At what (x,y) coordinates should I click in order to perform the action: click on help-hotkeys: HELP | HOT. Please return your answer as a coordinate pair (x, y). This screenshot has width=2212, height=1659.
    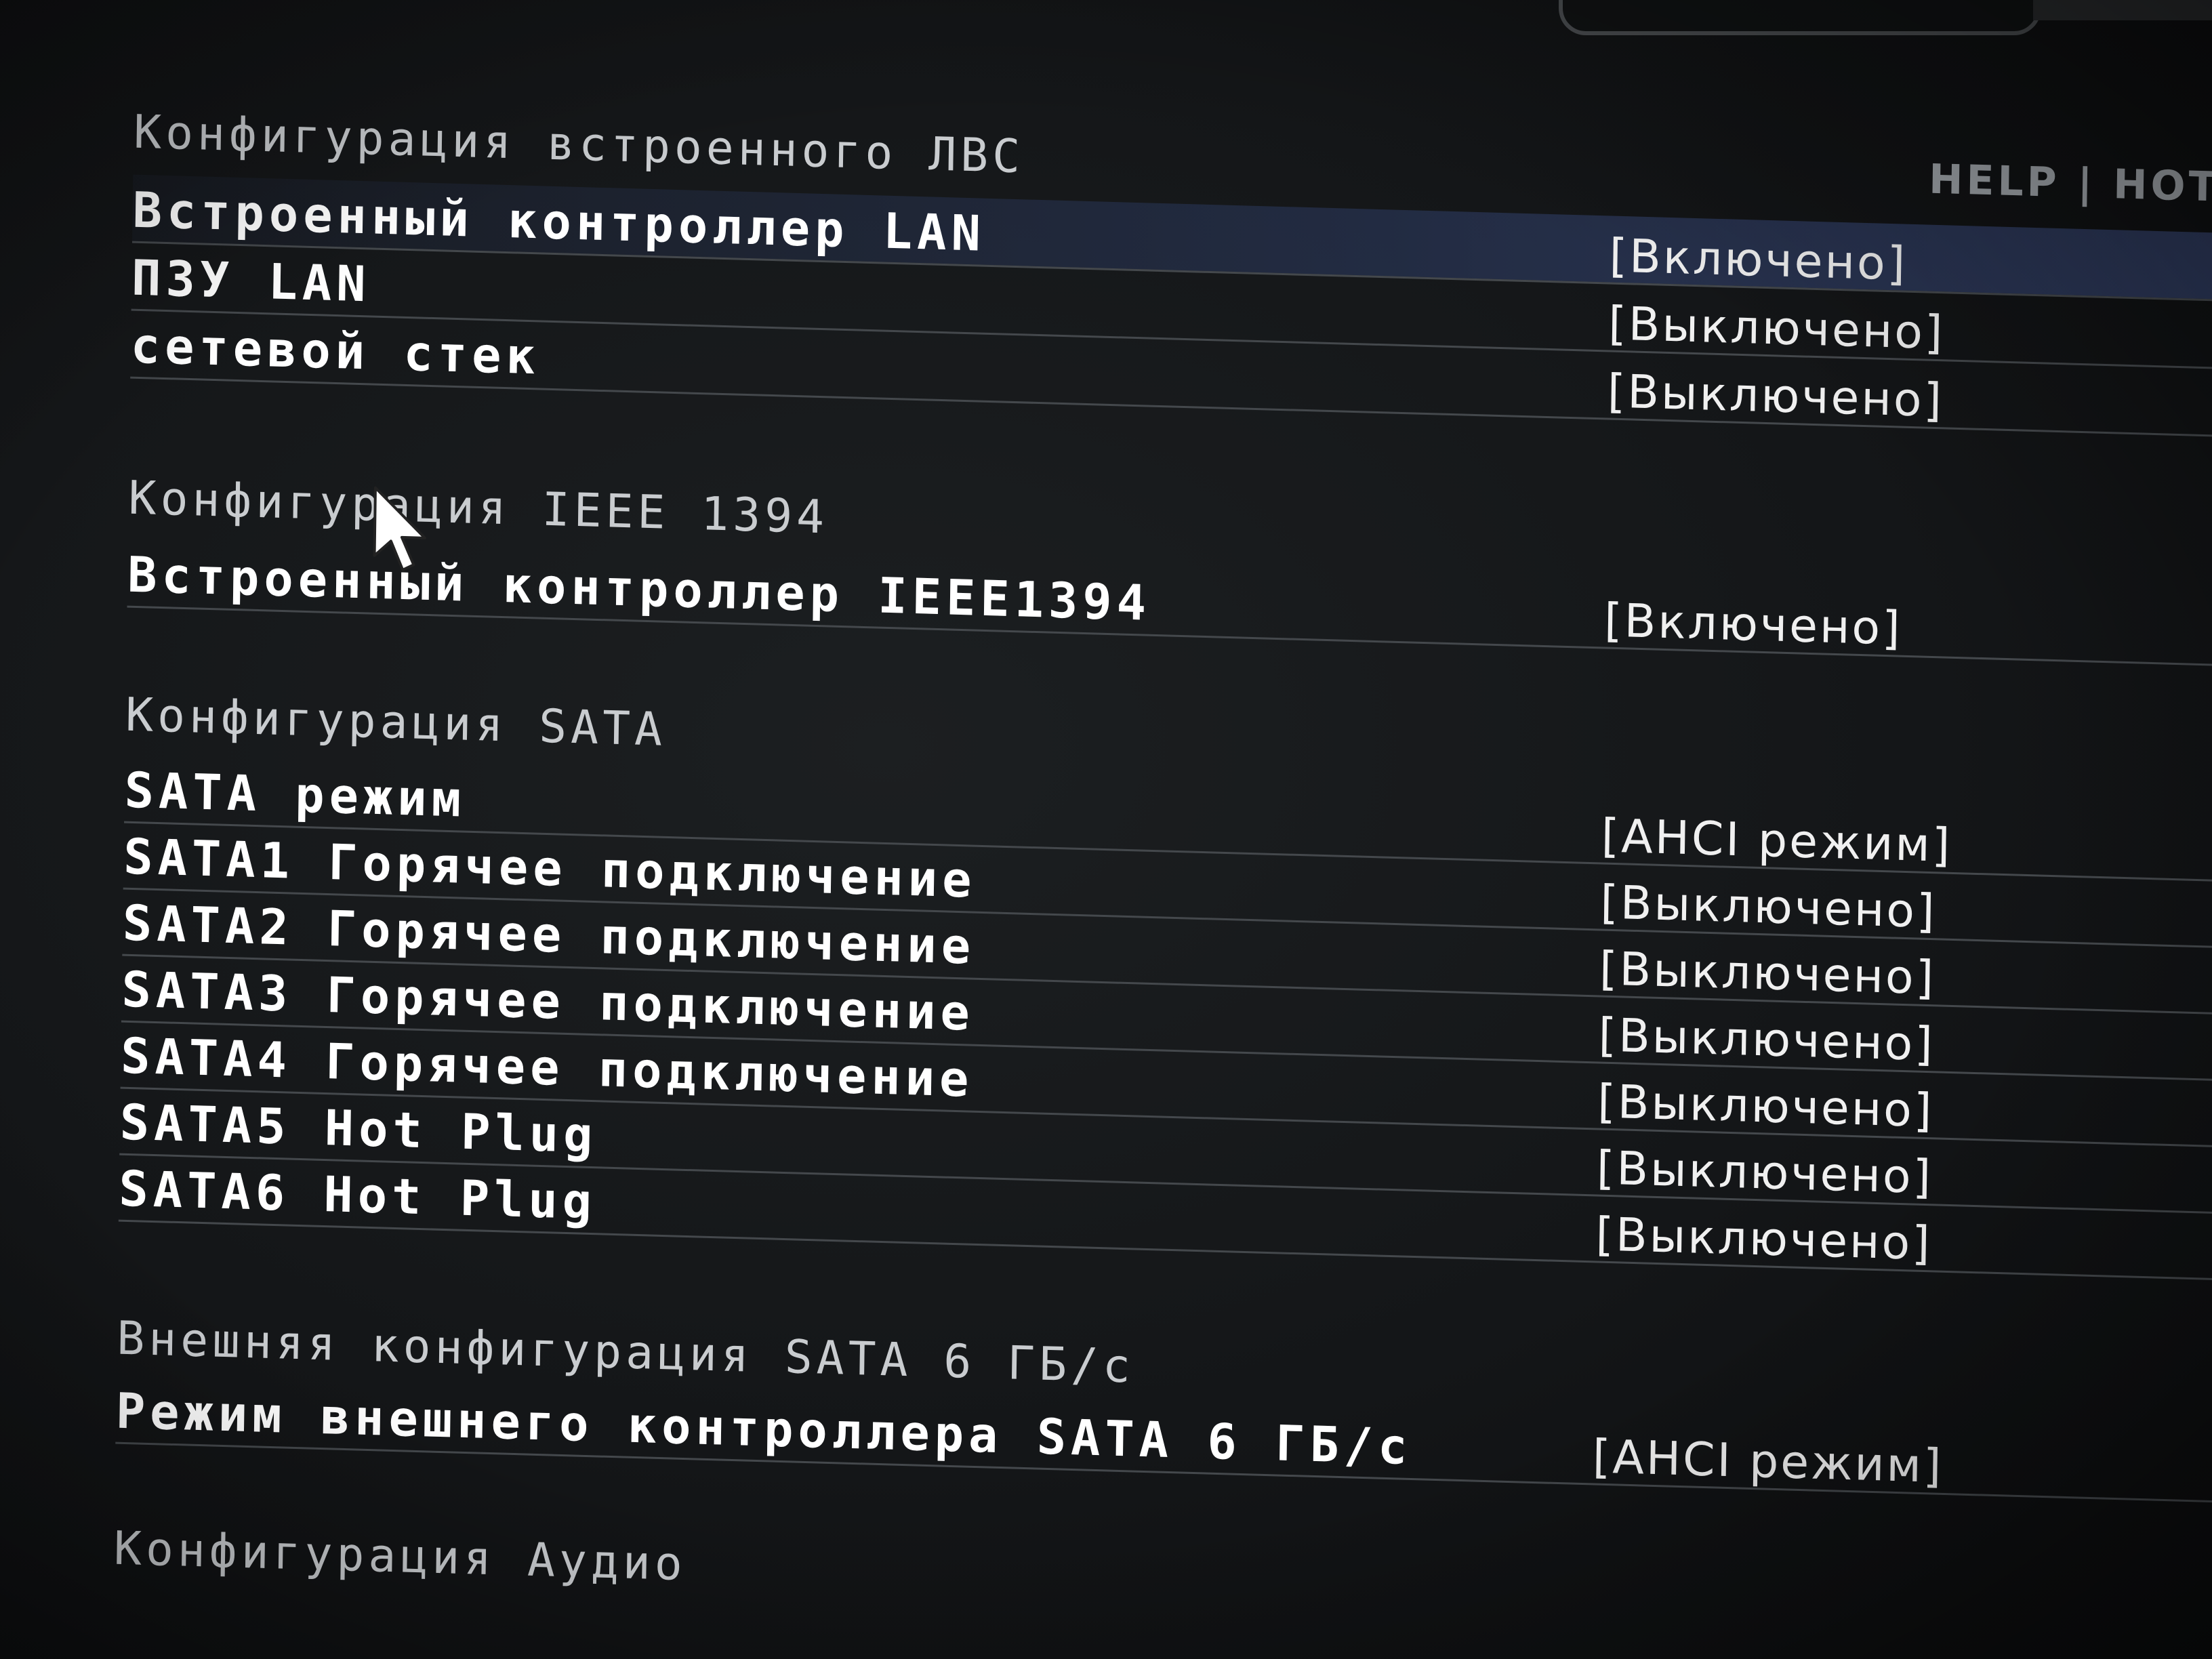
    Looking at the image, I should click on (2070, 184).